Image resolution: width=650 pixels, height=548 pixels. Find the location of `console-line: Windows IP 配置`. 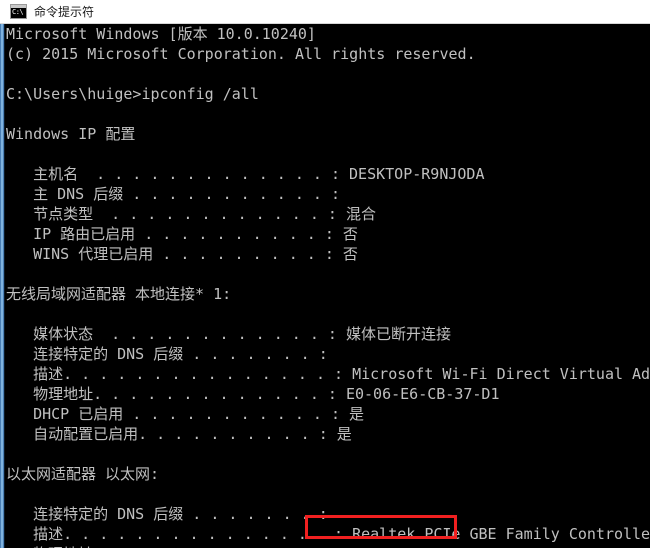

console-line: Windows IP 配置 is located at coordinates (71, 134).